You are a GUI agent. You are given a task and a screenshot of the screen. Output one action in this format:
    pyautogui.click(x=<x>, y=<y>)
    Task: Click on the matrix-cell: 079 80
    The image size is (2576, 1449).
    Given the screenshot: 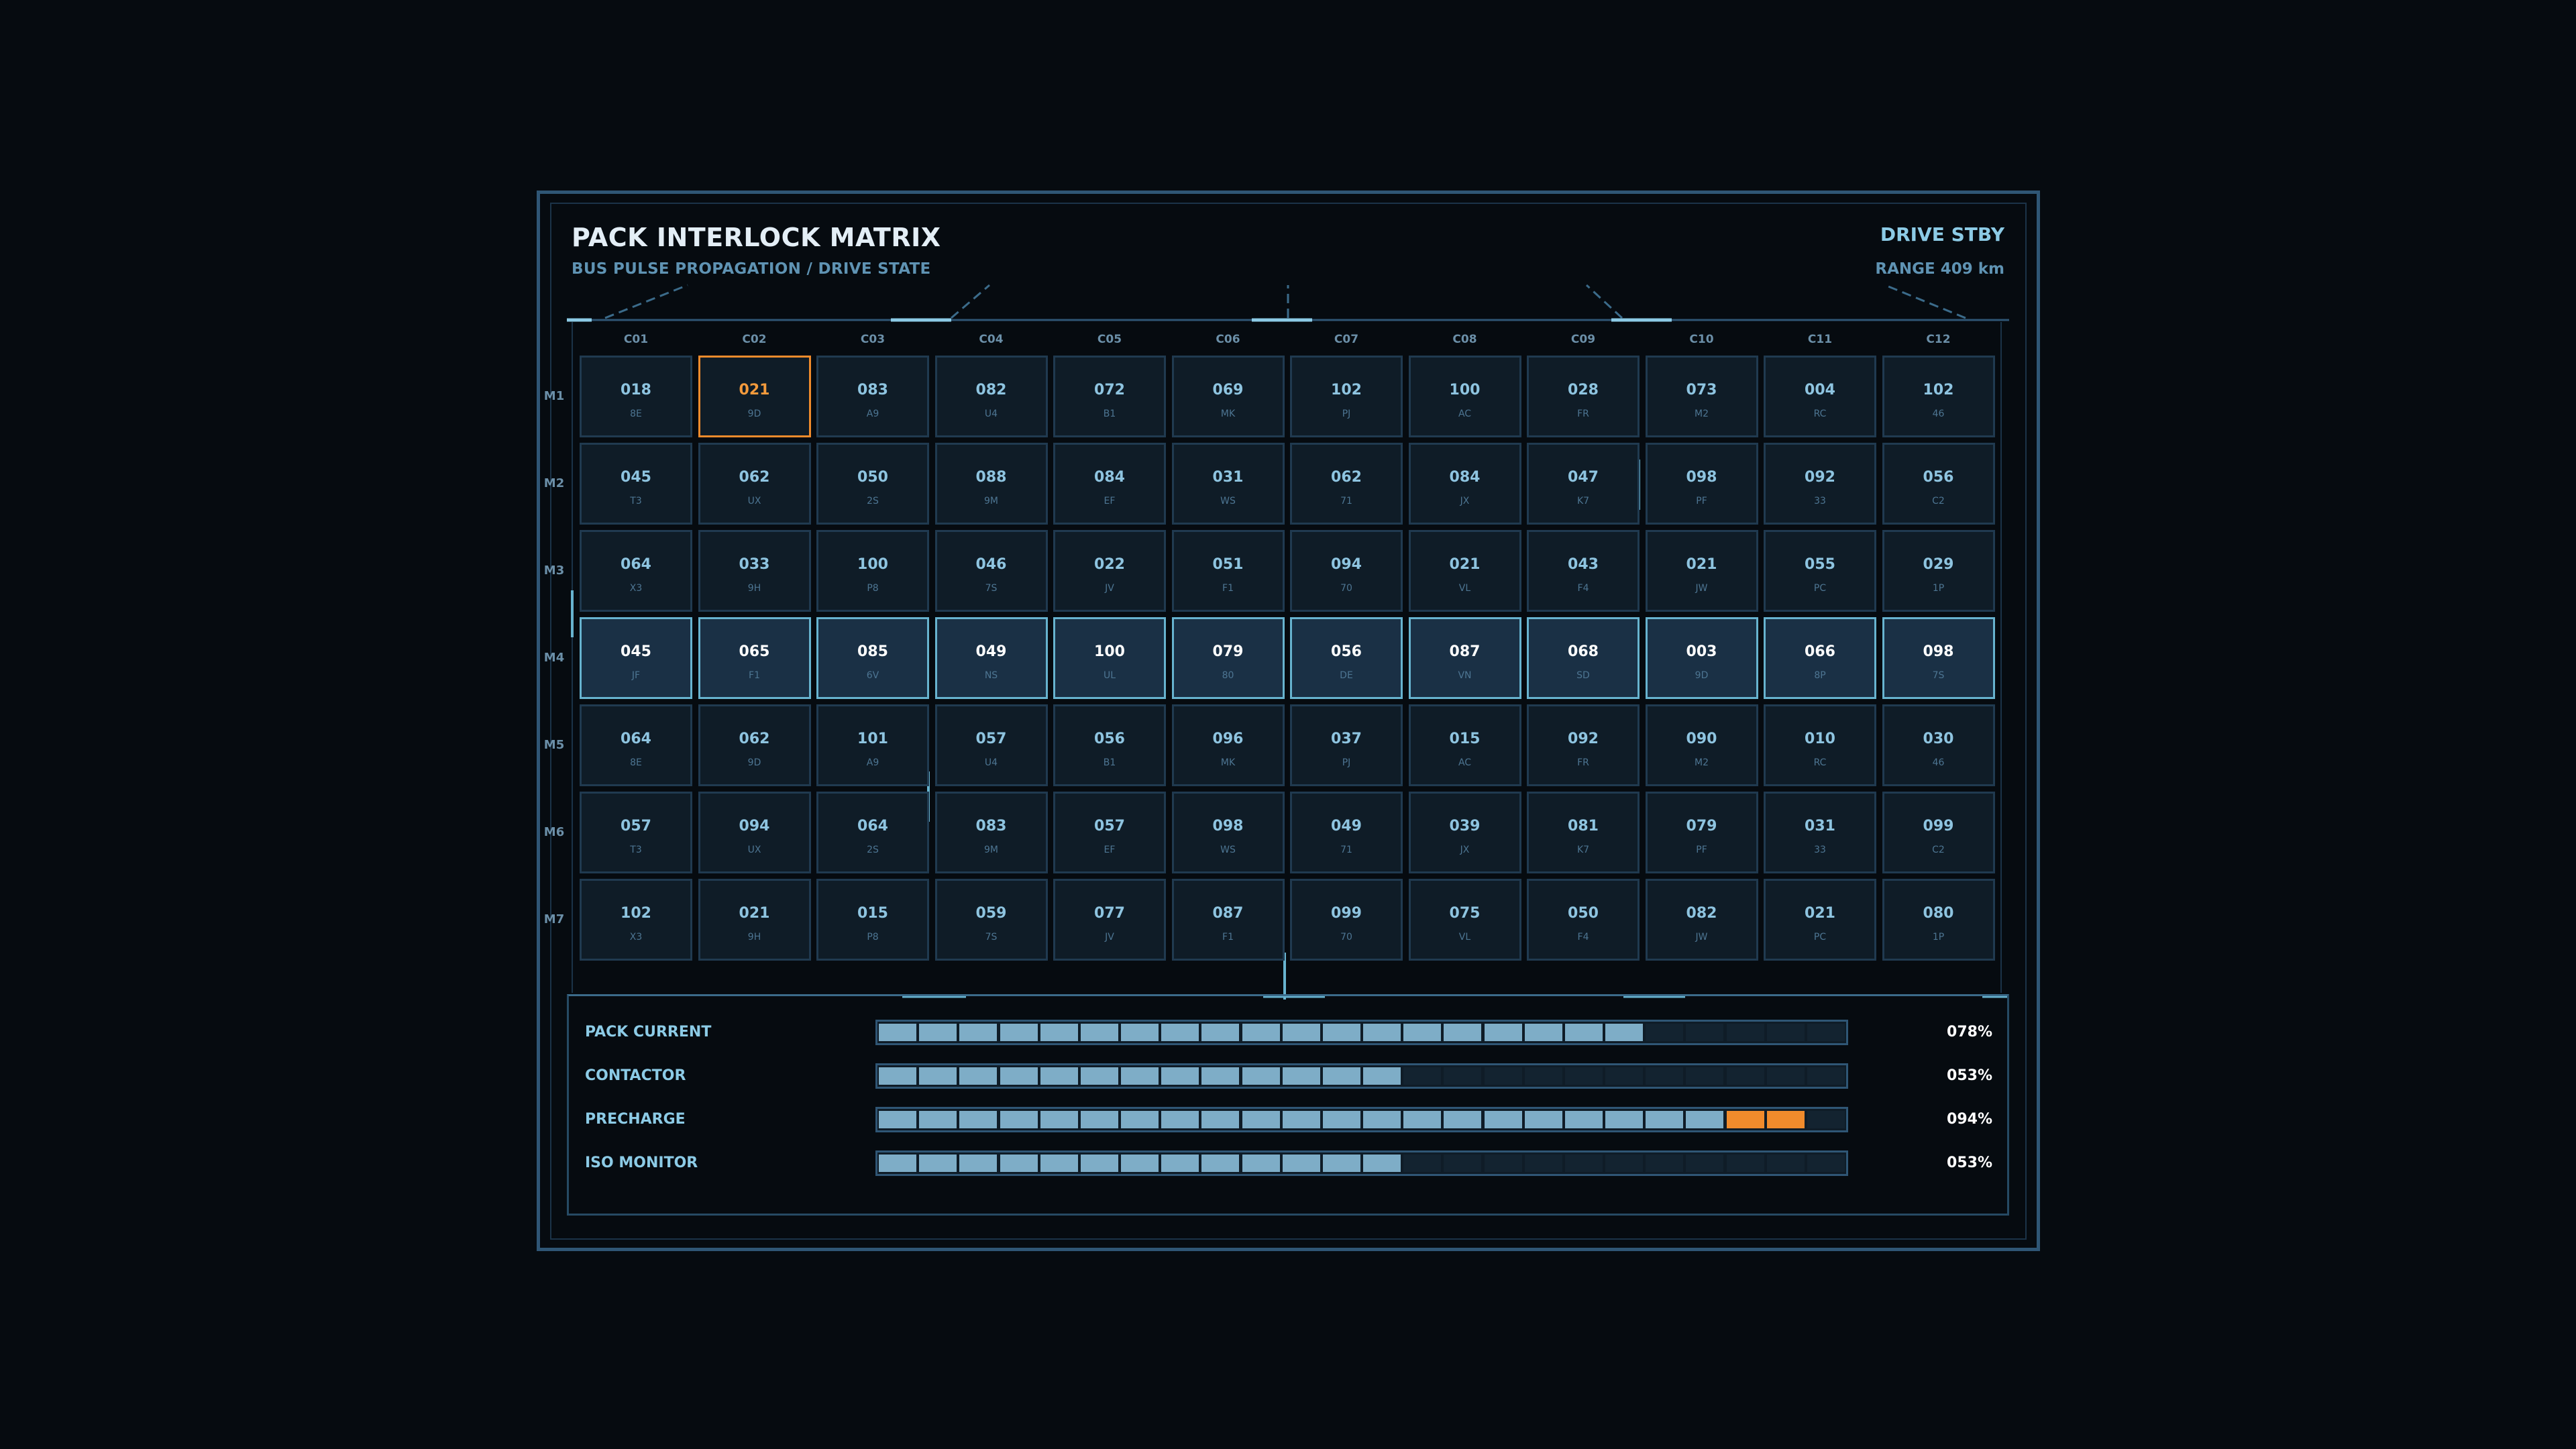 What is the action you would take?
    pyautogui.click(x=1228, y=658)
    